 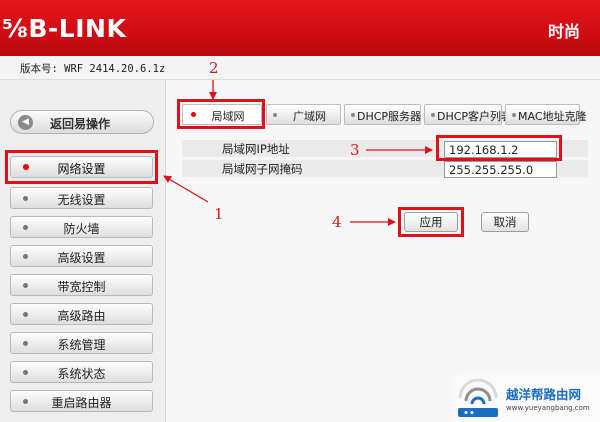 I want to click on tab-label: MAC地址克隆, so click(x=552, y=116).